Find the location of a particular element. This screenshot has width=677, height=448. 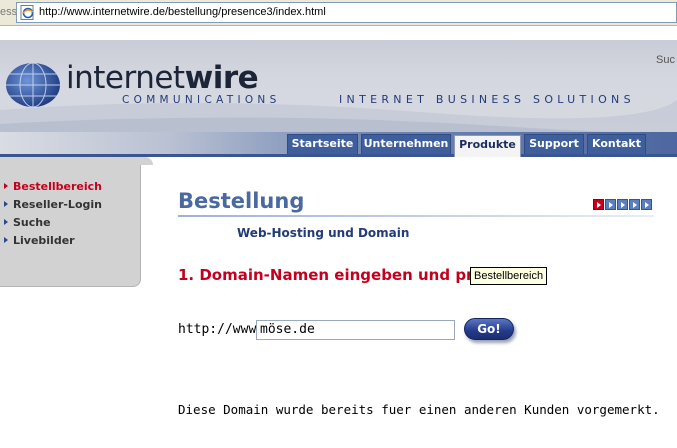

brand-part1: internet is located at coordinates (125, 78).